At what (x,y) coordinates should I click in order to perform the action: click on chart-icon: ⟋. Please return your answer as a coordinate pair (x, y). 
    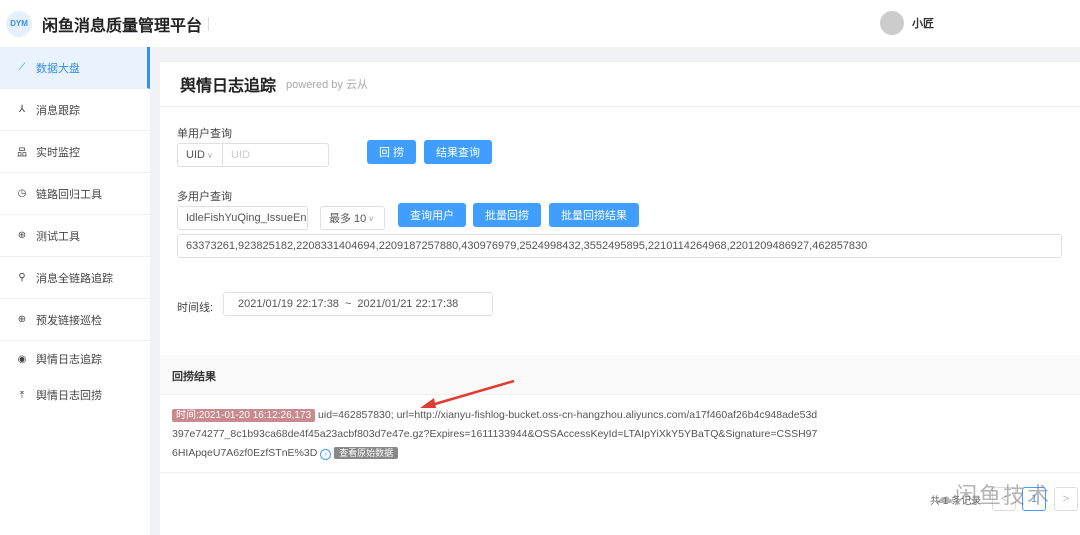
    Looking at the image, I should click on (22, 67).